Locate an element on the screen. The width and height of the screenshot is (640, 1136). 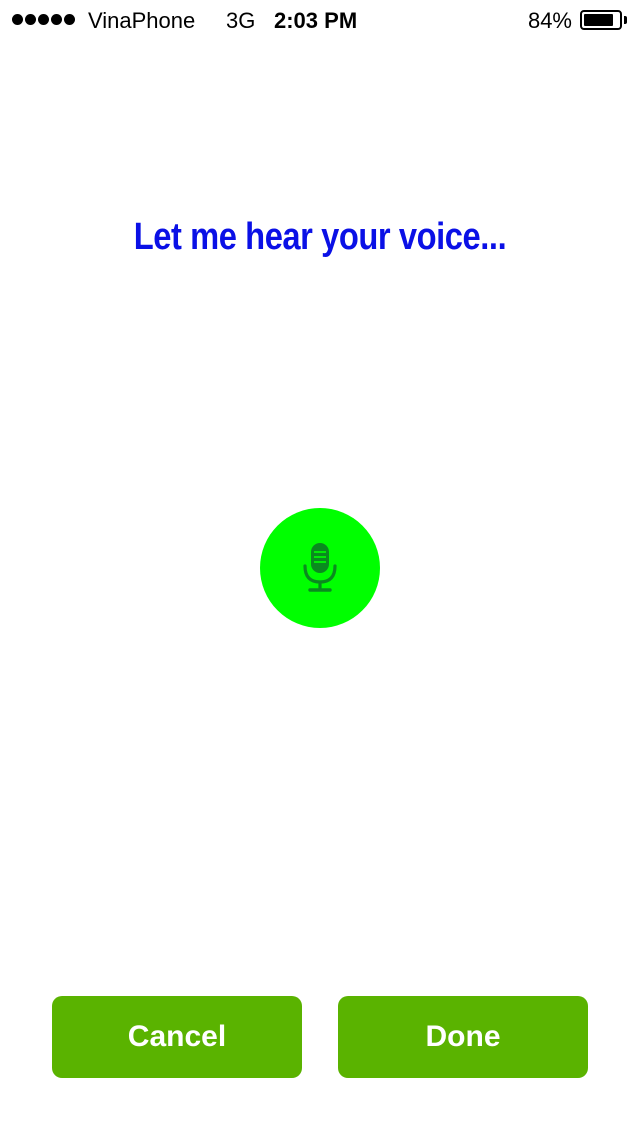
microphone-icon is located at coordinates (320, 567).